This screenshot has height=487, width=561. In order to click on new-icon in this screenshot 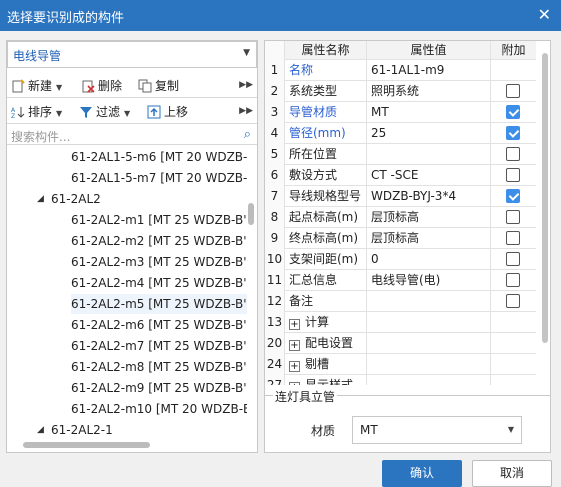, I will do `click(18, 86)`.